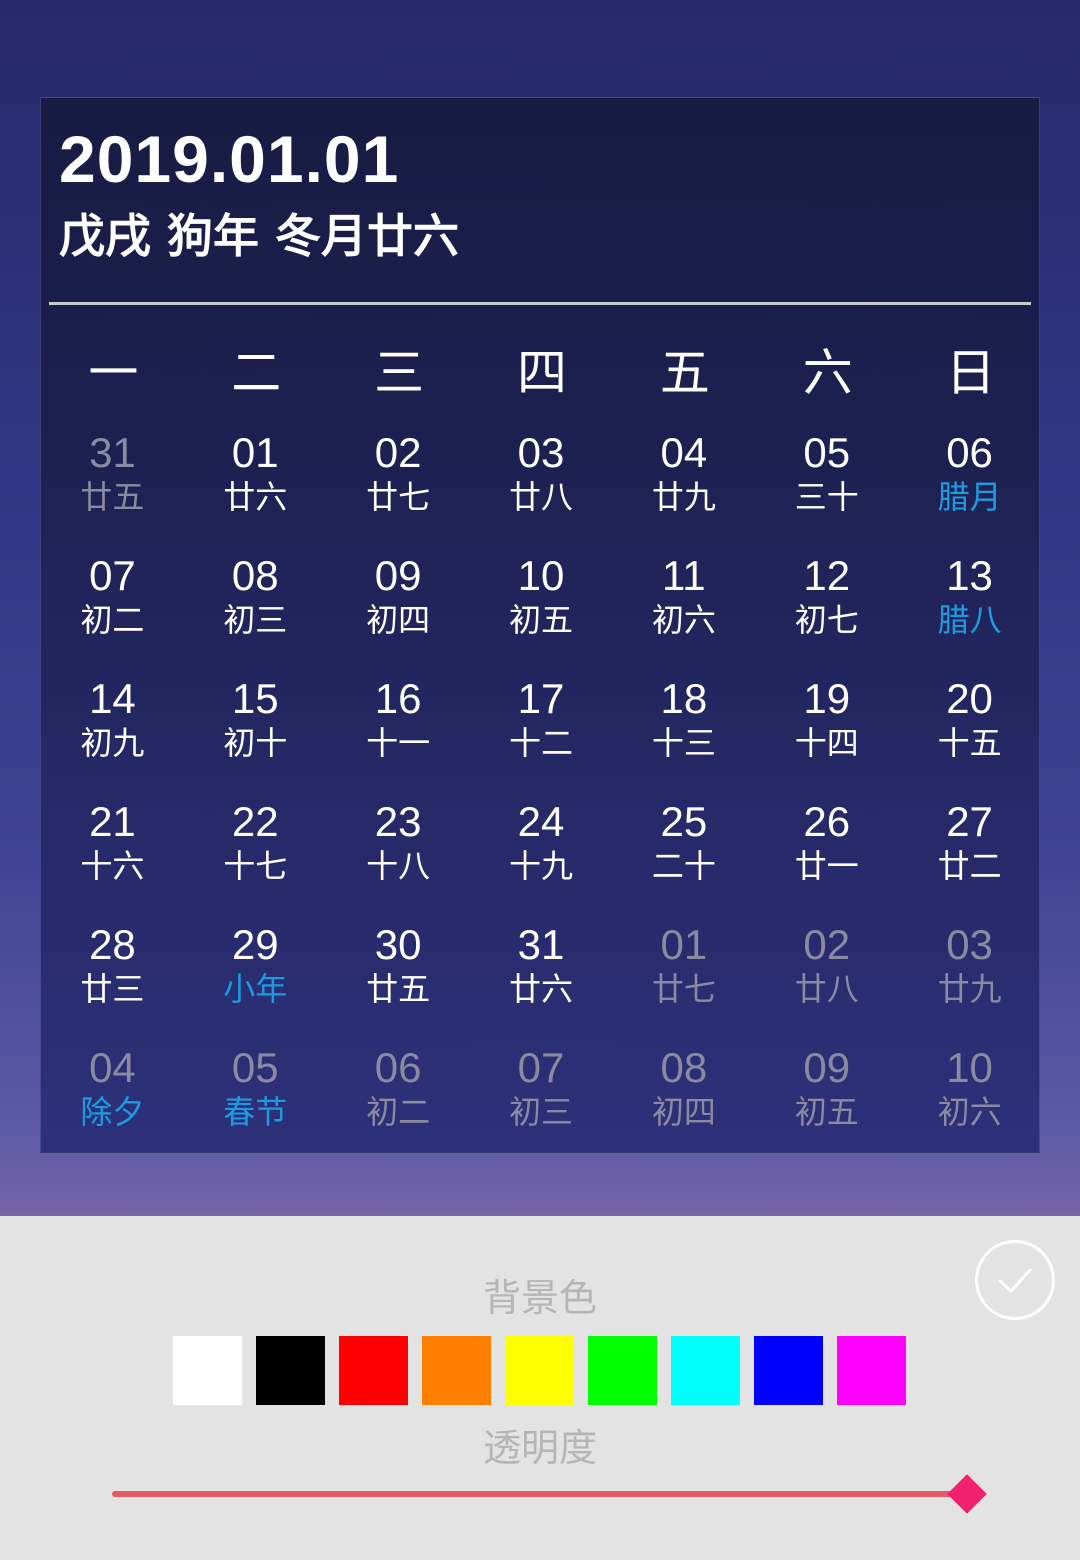  Describe the element at coordinates (256, 373) in the screenshot. I see `weekday-label: 二` at that location.